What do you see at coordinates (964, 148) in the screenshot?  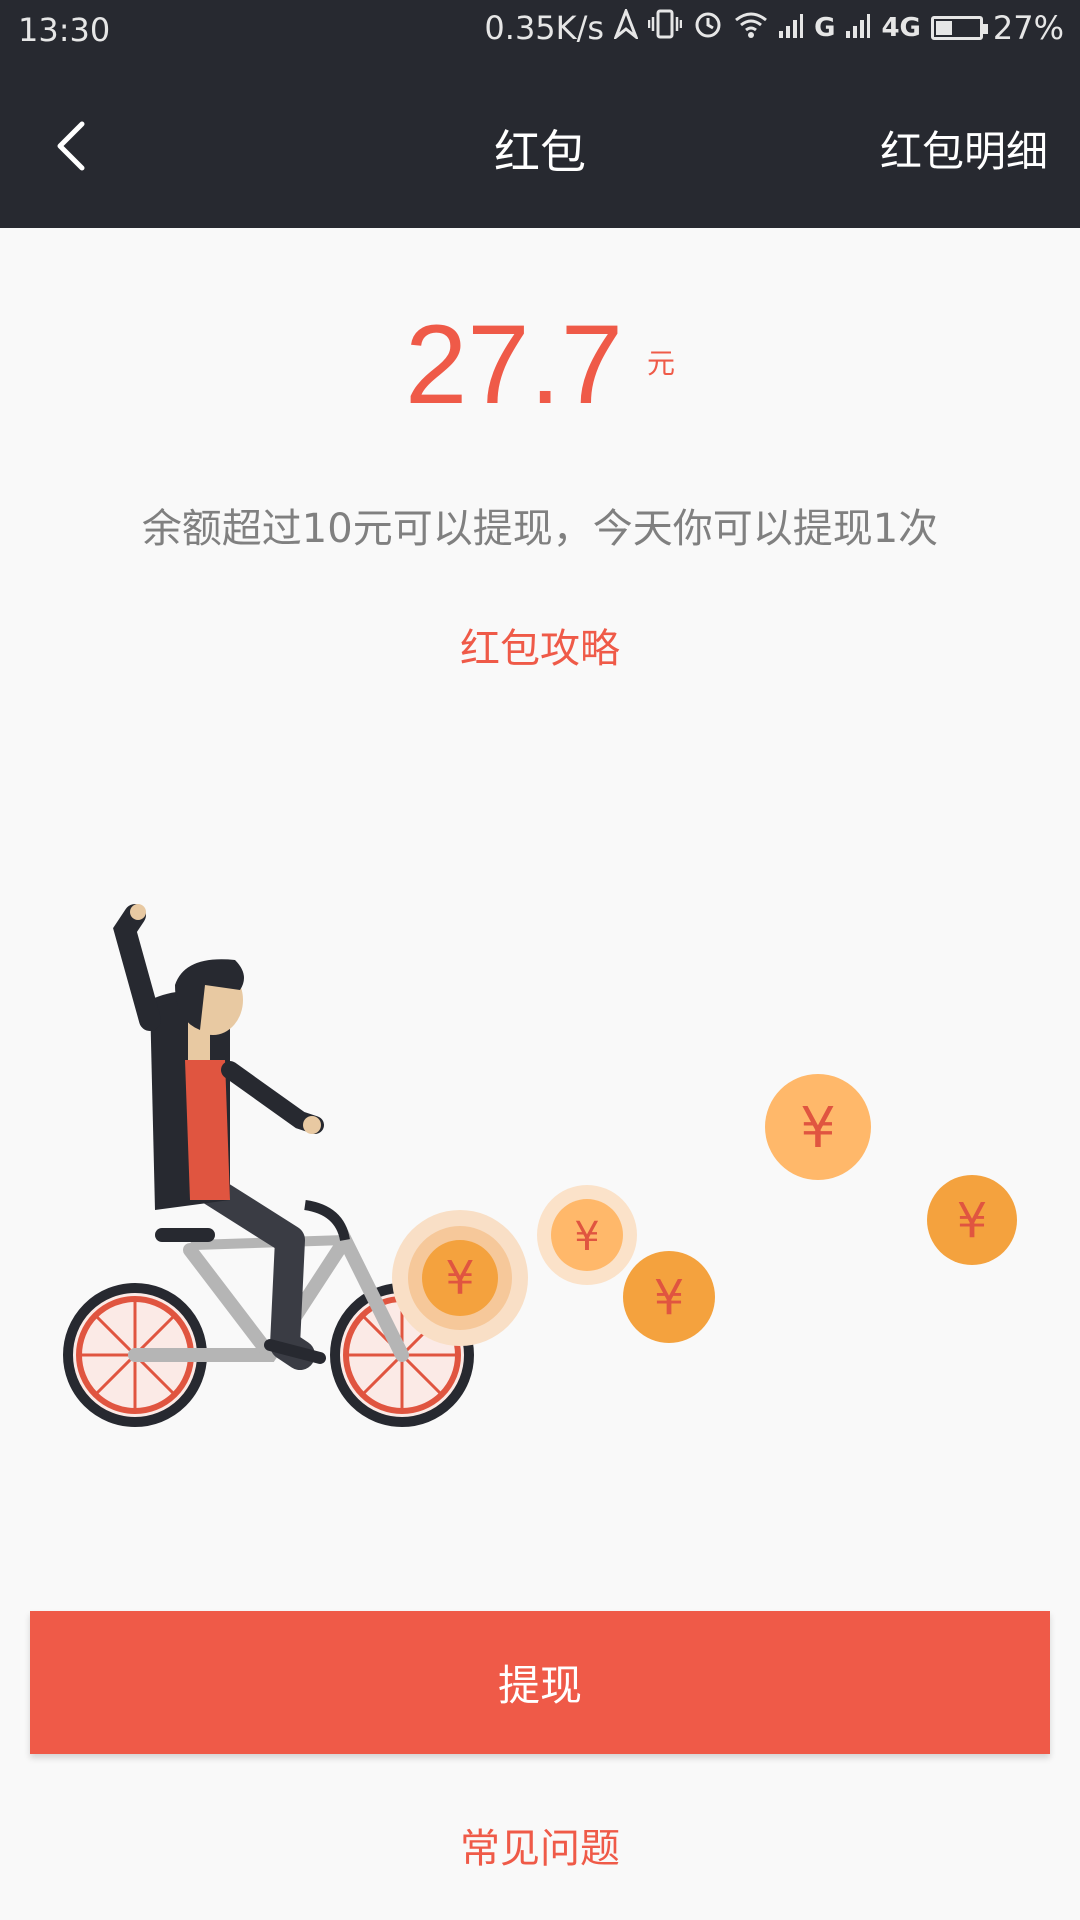 I see `red-packet-details-link: 红包明细` at bounding box center [964, 148].